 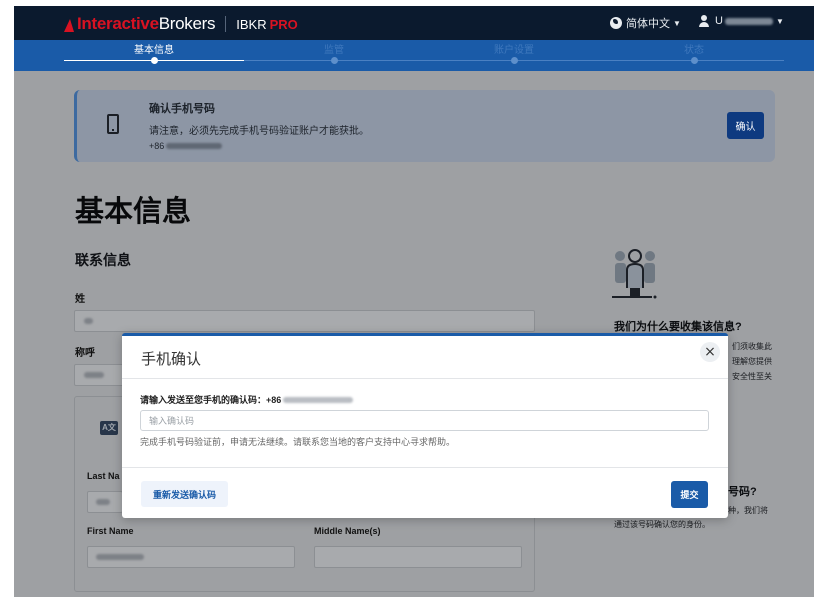 What do you see at coordinates (678, 327) in the screenshot?
I see `why-collect-title: 我们为什么要收集该信息?` at bounding box center [678, 327].